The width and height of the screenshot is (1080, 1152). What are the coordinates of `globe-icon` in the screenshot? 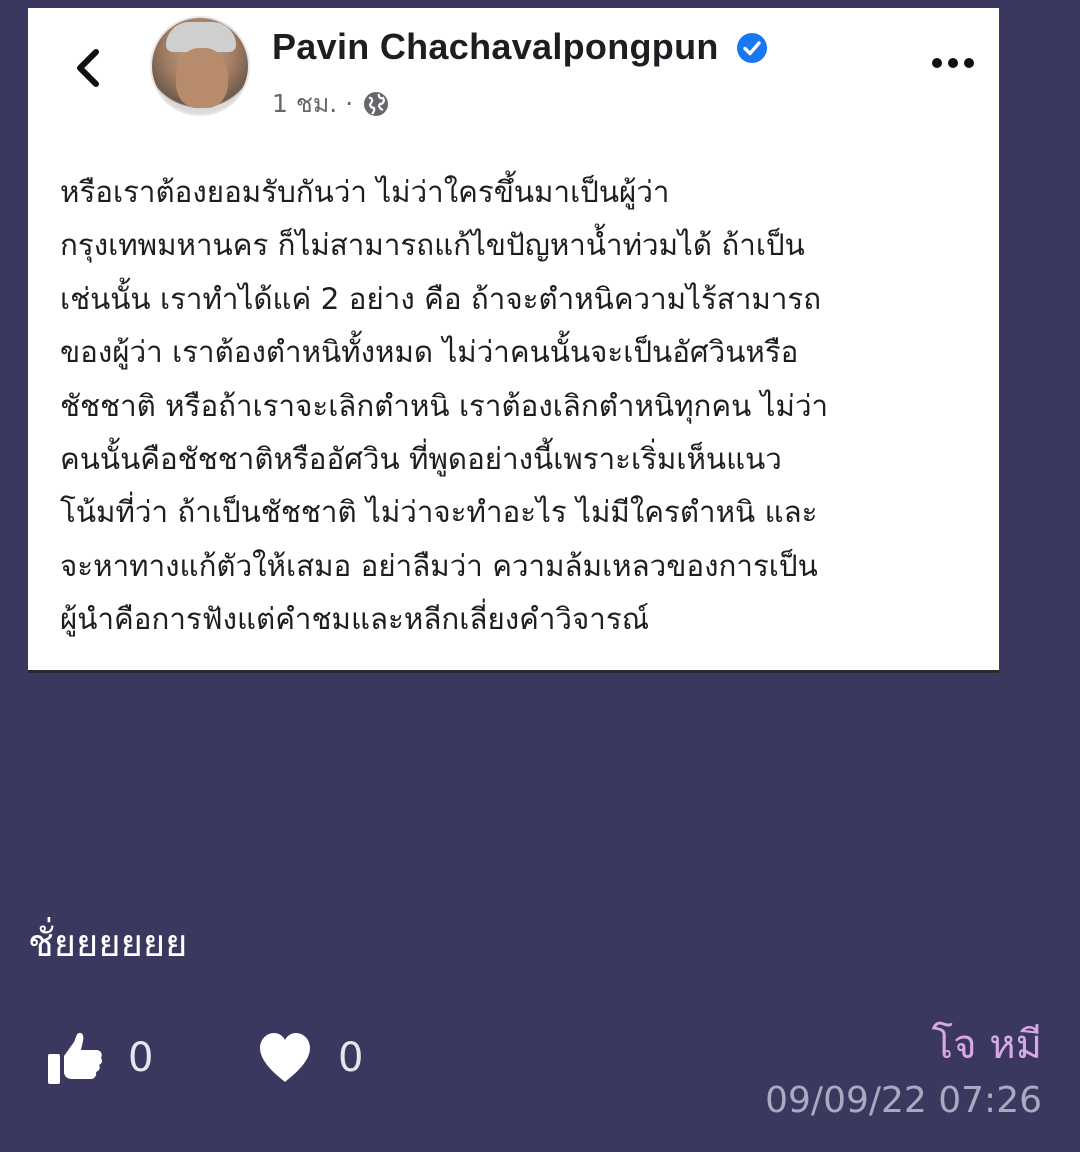 It's located at (376, 104).